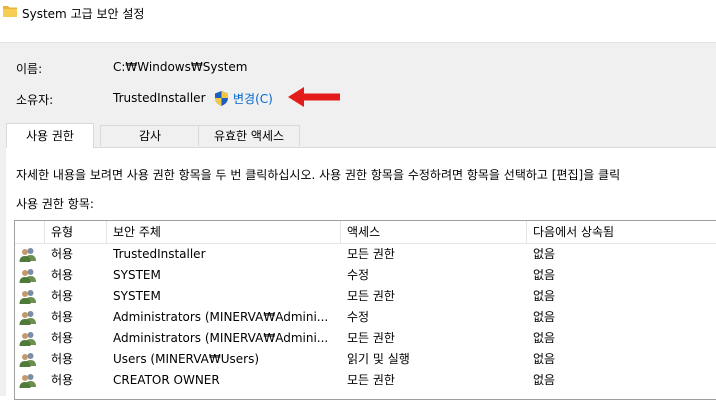  I want to click on row-access: 읽기 및 실행, so click(378, 359).